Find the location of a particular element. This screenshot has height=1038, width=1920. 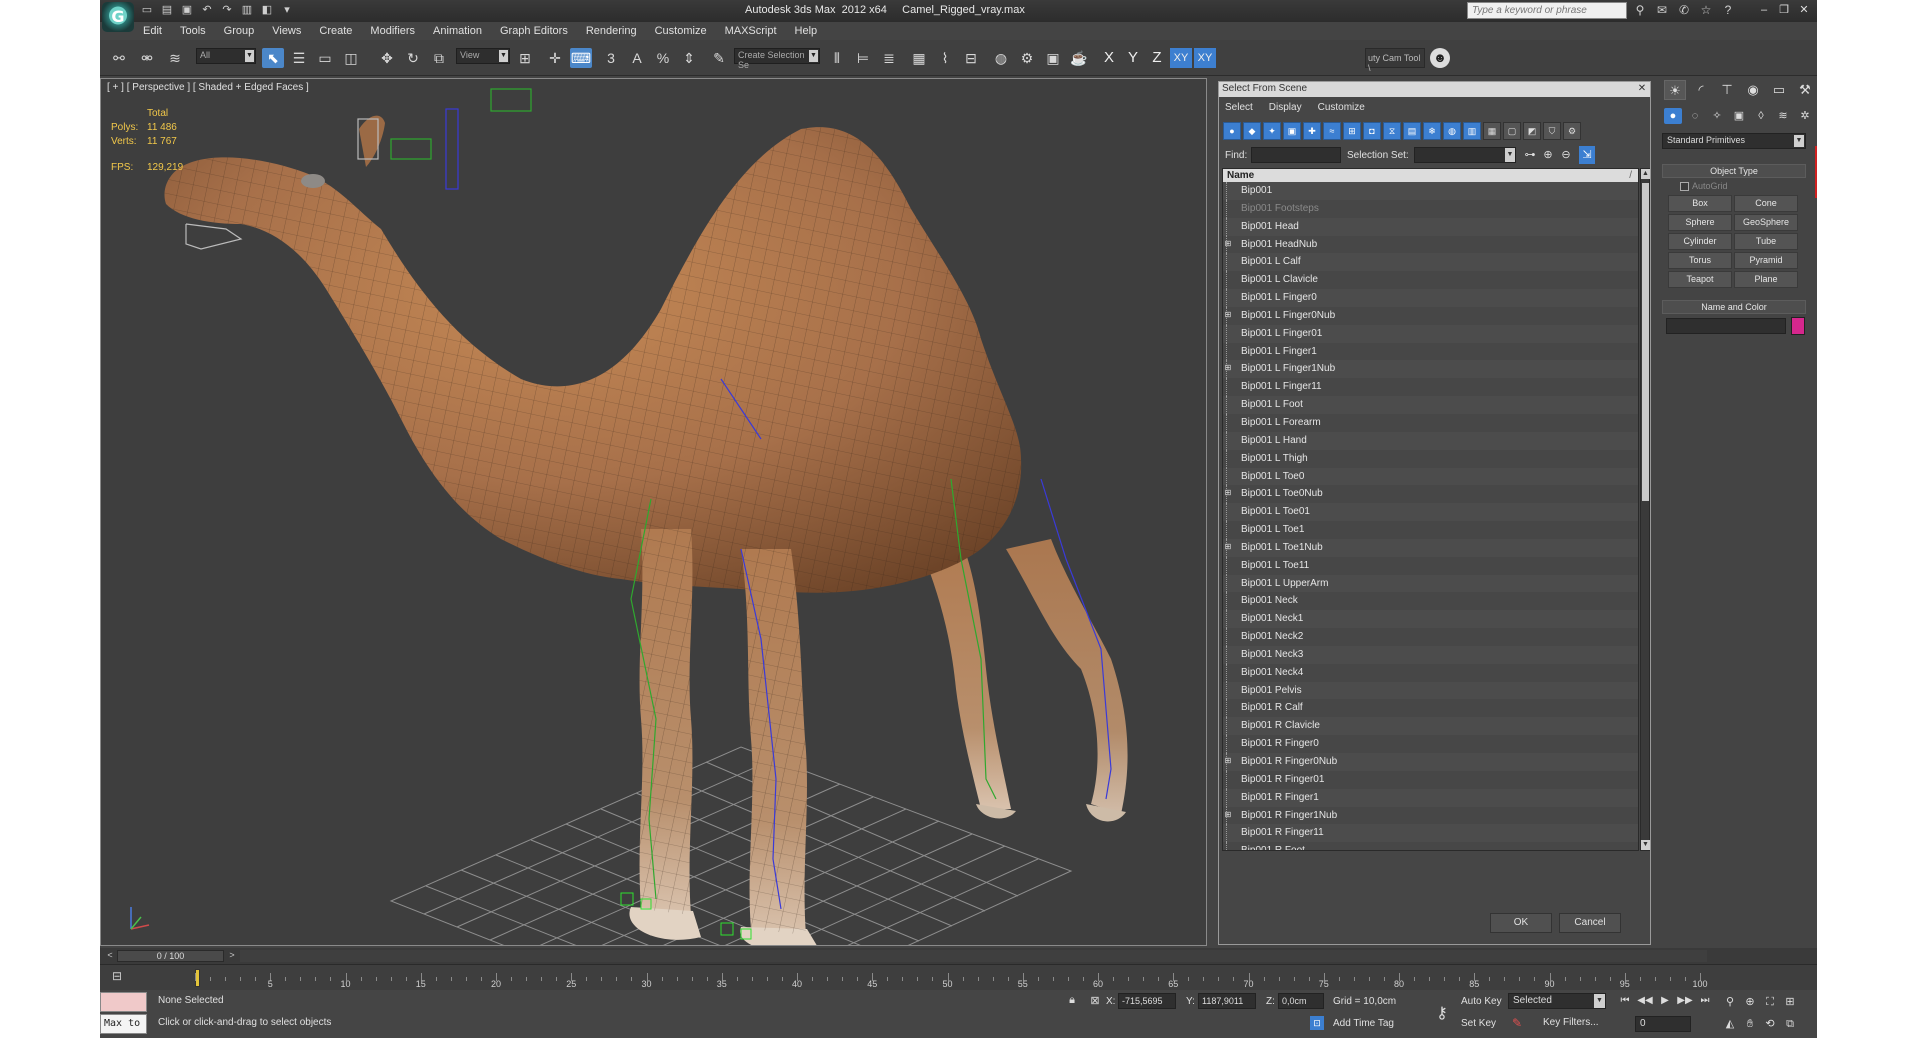

list-item: ⊞ Bip001 L Toe0Nub is located at coordinates (1430, 494).